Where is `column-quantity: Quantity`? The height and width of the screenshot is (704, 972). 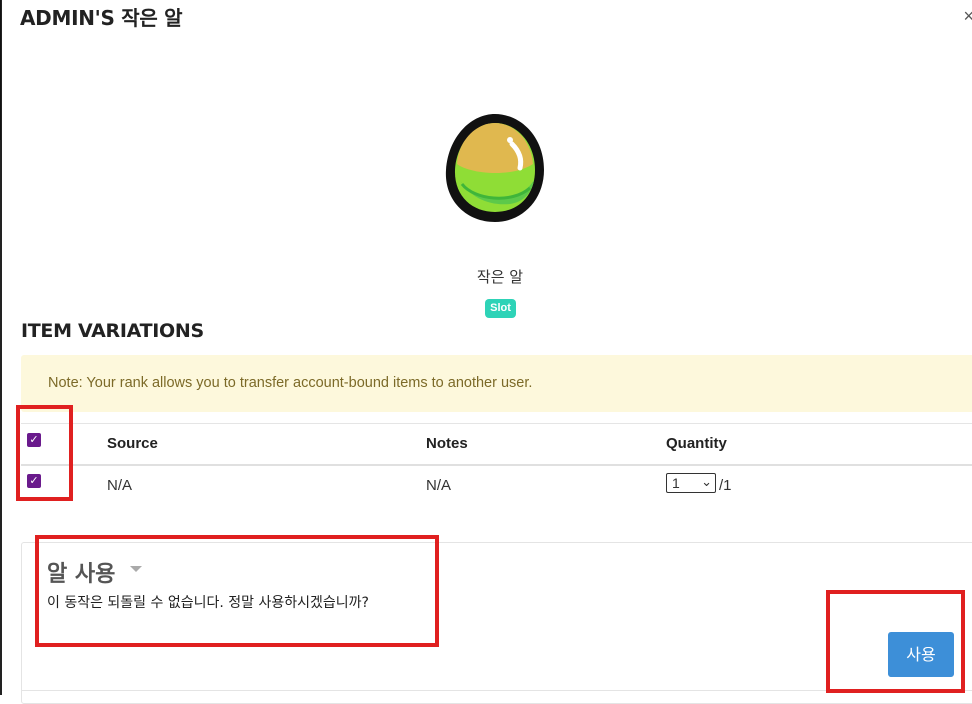
column-quantity: Quantity is located at coordinates (696, 443).